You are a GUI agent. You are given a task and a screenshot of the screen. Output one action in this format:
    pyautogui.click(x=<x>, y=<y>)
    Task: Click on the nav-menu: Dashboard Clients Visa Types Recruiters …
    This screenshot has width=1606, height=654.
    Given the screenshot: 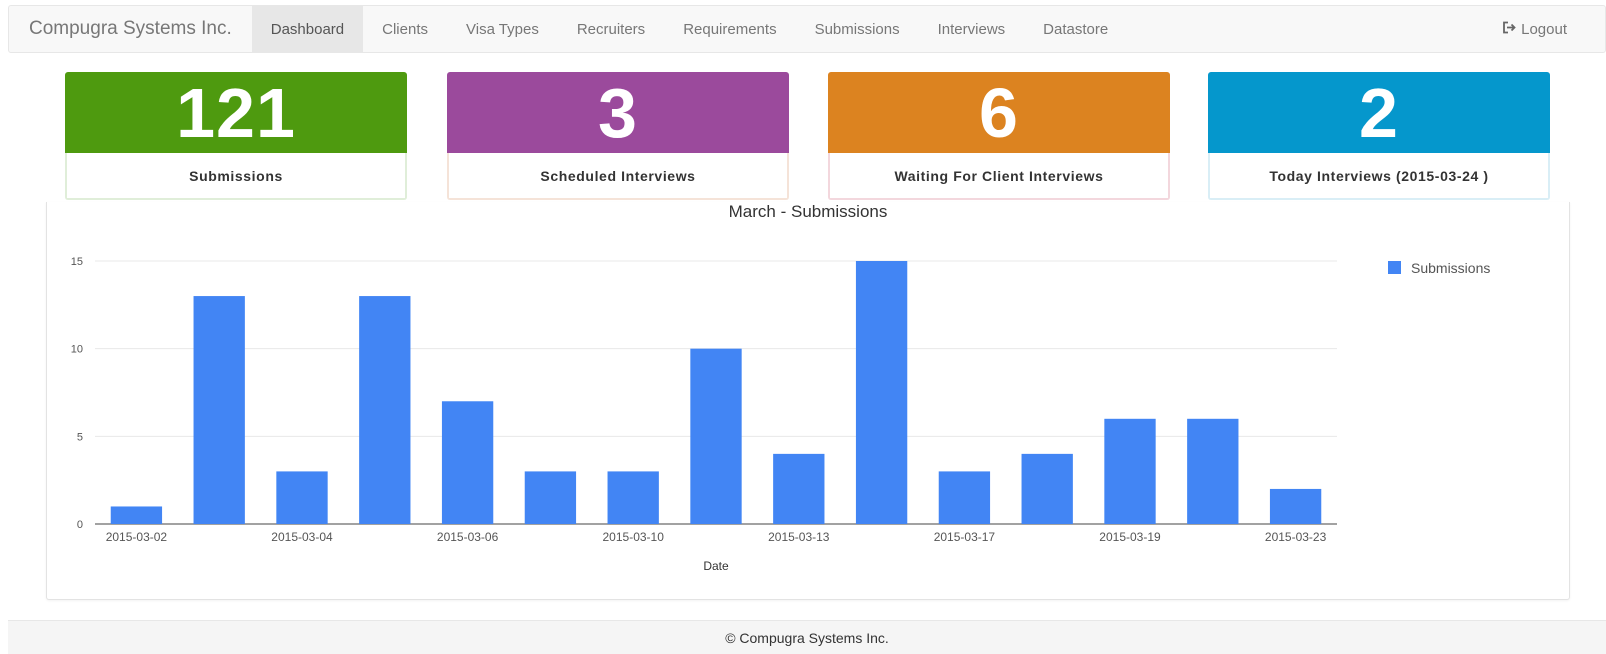 What is the action you would take?
    pyautogui.click(x=689, y=29)
    